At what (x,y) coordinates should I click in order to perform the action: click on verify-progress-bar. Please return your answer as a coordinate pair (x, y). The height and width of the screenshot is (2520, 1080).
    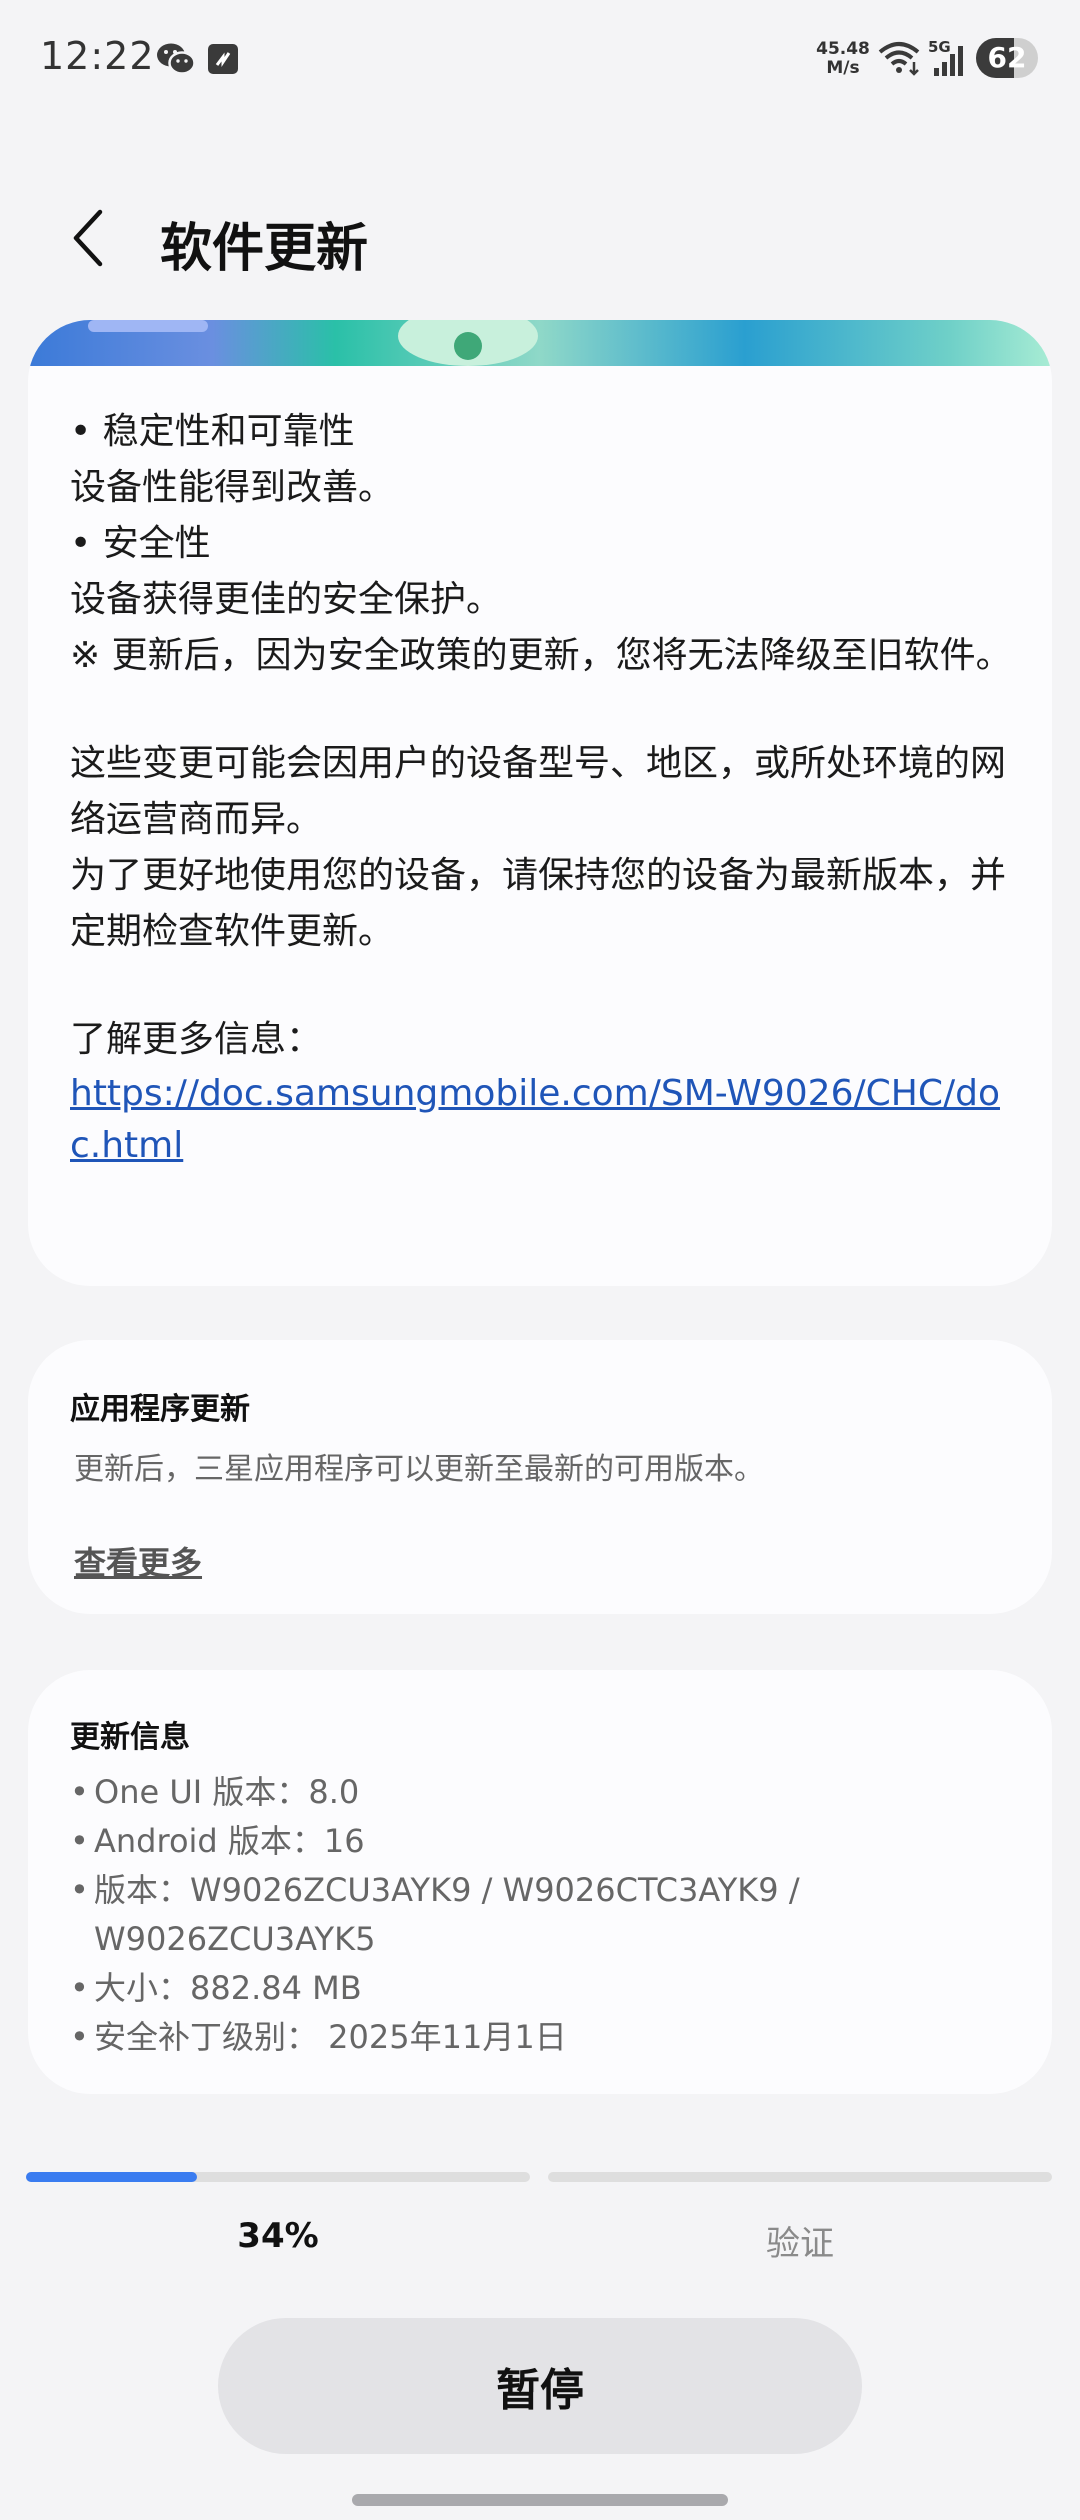
    Looking at the image, I should click on (800, 2177).